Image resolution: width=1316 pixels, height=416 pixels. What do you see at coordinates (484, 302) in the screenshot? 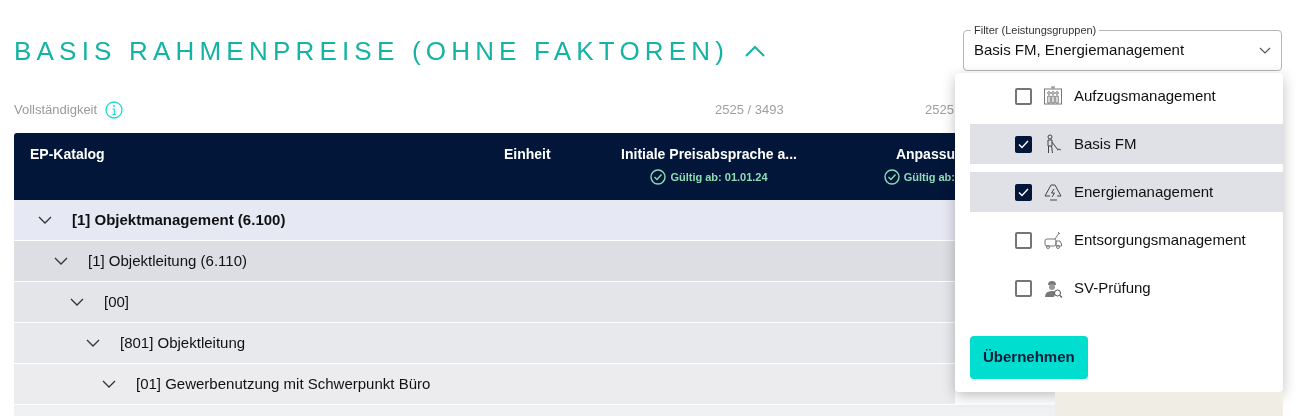
I see `tree-row: [00]` at bounding box center [484, 302].